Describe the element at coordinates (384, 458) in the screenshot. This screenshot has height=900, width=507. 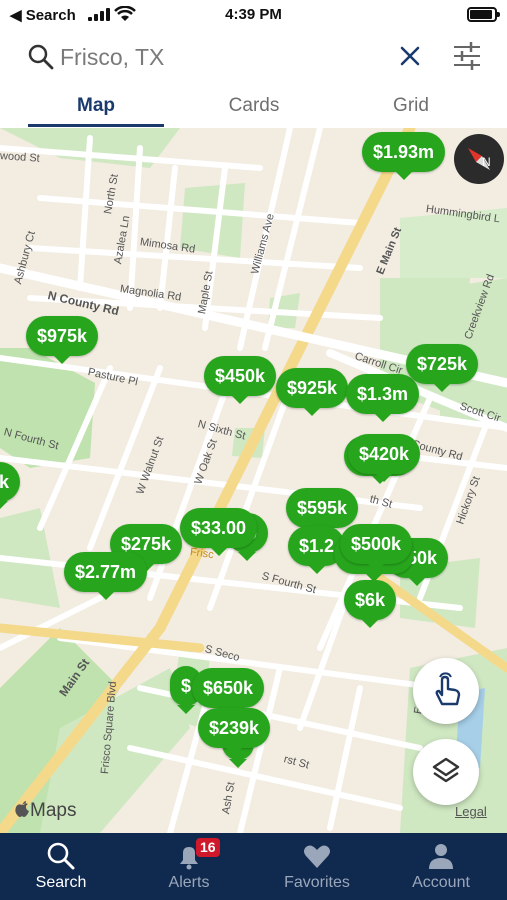
I see `listing-price-pin: $420k` at that location.